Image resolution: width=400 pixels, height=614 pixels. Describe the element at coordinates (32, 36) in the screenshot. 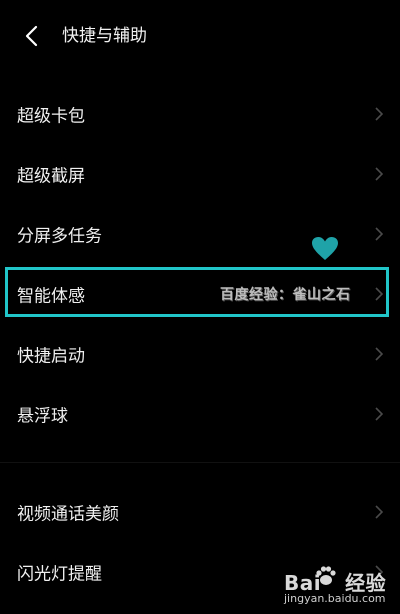

I see `back-arrow-icon` at that location.